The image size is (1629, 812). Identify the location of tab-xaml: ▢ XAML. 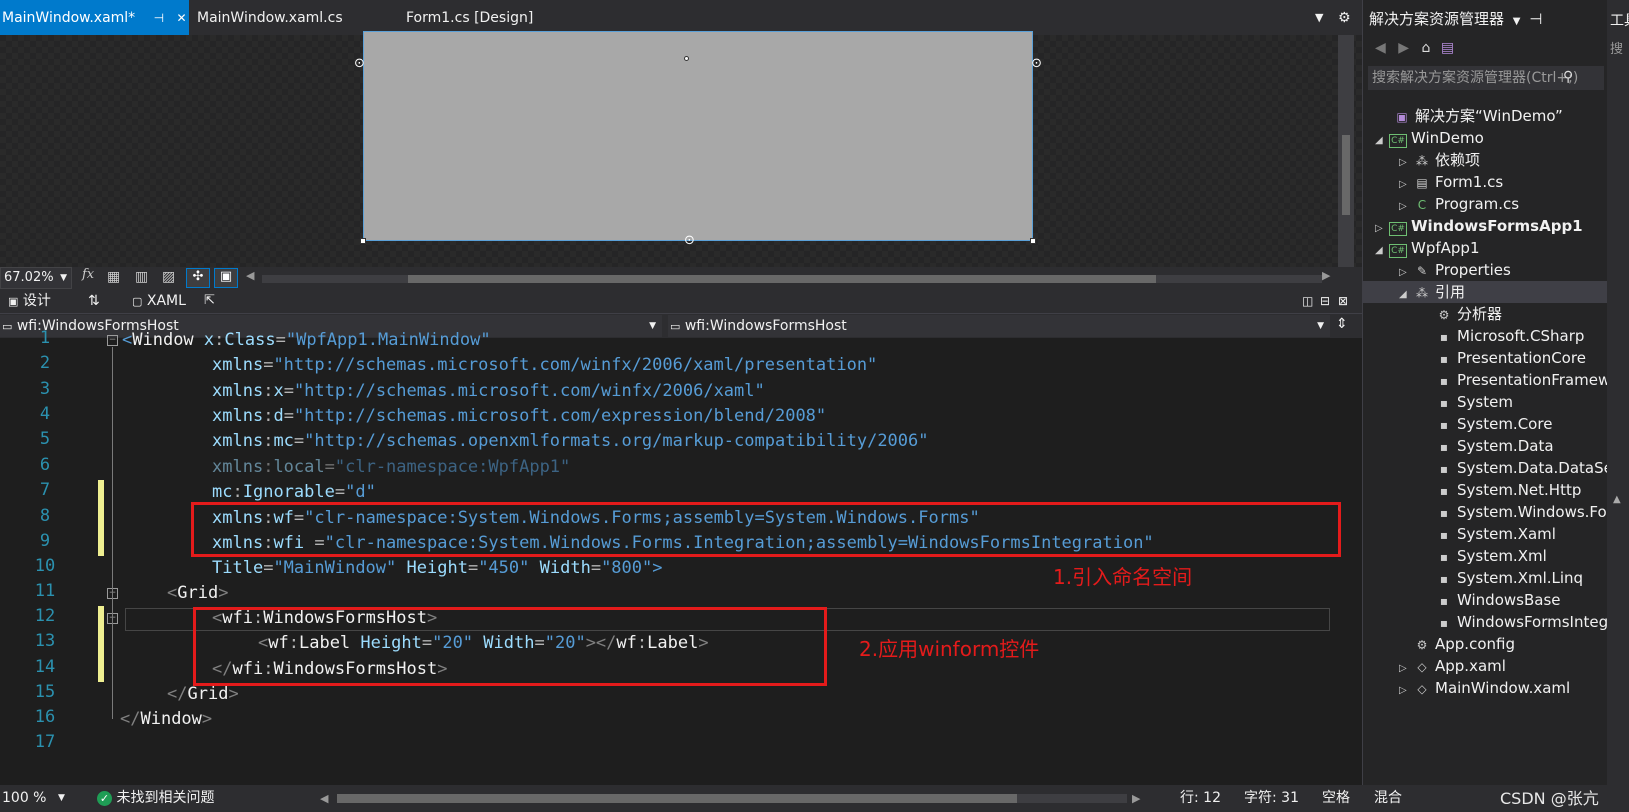
(159, 301).